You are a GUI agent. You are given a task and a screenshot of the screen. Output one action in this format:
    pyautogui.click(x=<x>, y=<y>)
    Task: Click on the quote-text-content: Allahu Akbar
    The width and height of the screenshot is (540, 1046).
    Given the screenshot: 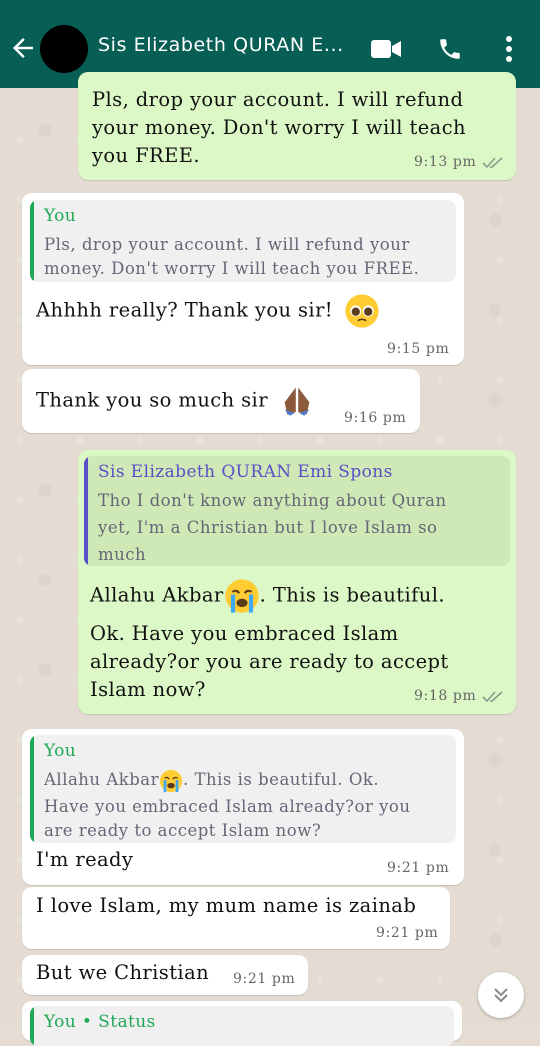 What is the action you would take?
    pyautogui.click(x=102, y=779)
    